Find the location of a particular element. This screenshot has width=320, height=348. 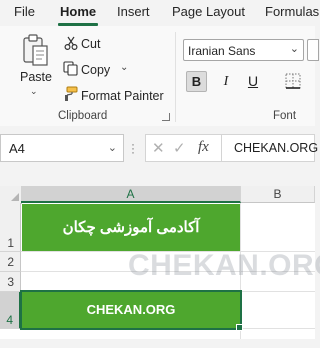

font-size-dropdown is located at coordinates (313, 50).